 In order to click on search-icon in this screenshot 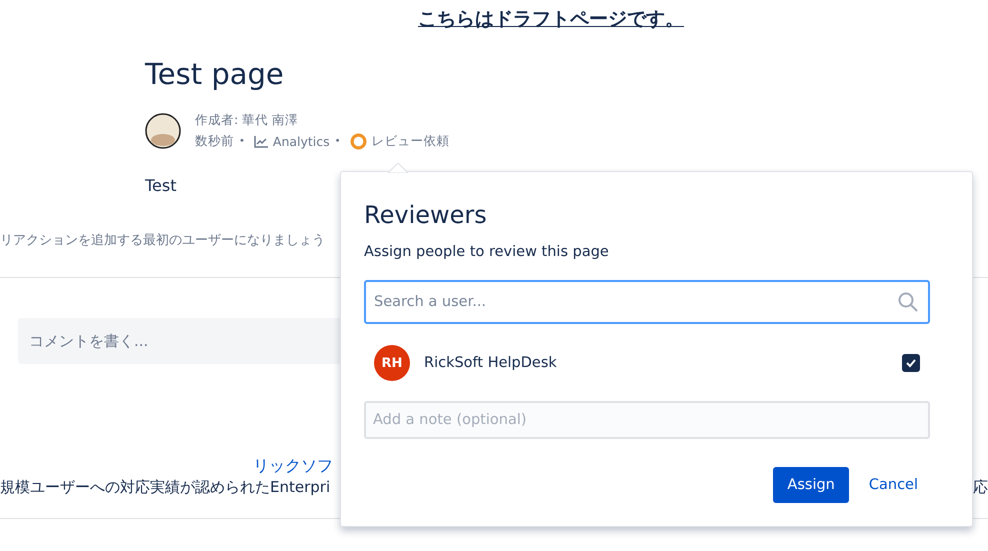, I will do `click(908, 302)`.